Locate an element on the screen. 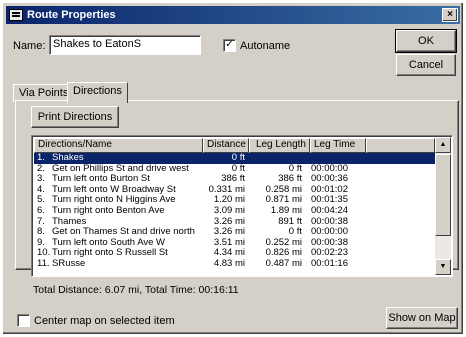 This screenshot has width=466, height=337. column-header-directions: Directions/Name is located at coordinates (118, 145).